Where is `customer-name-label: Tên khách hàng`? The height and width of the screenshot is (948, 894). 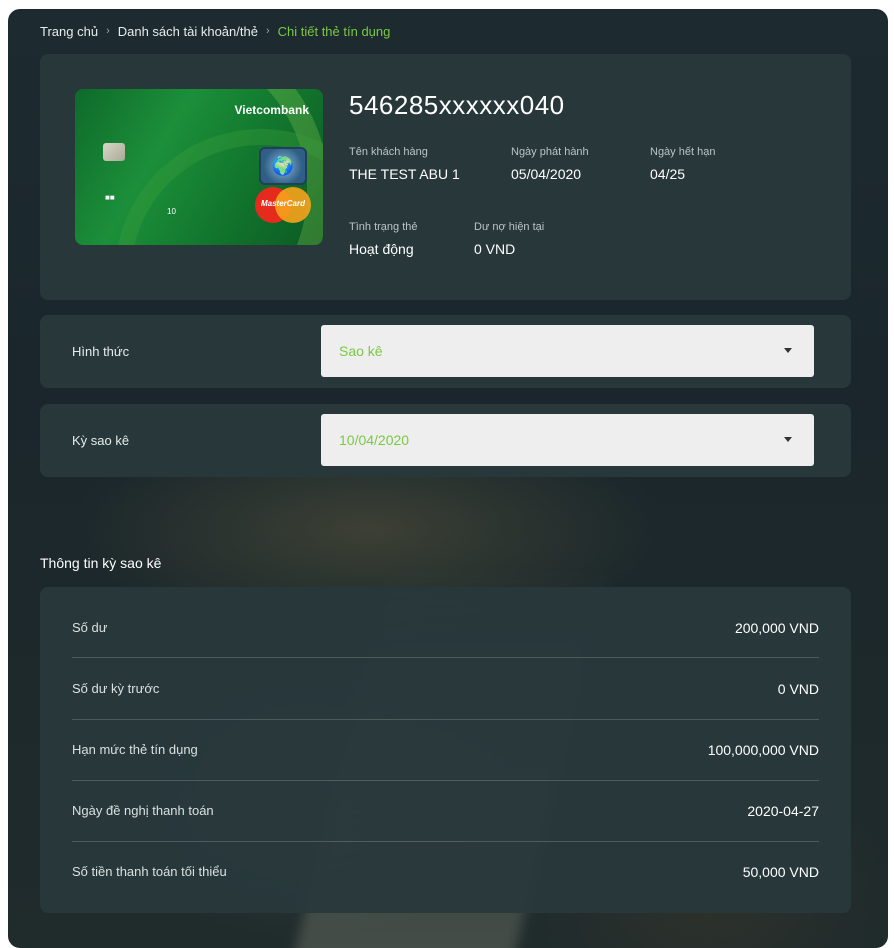
customer-name-label: Tên khách hàng is located at coordinates (388, 152).